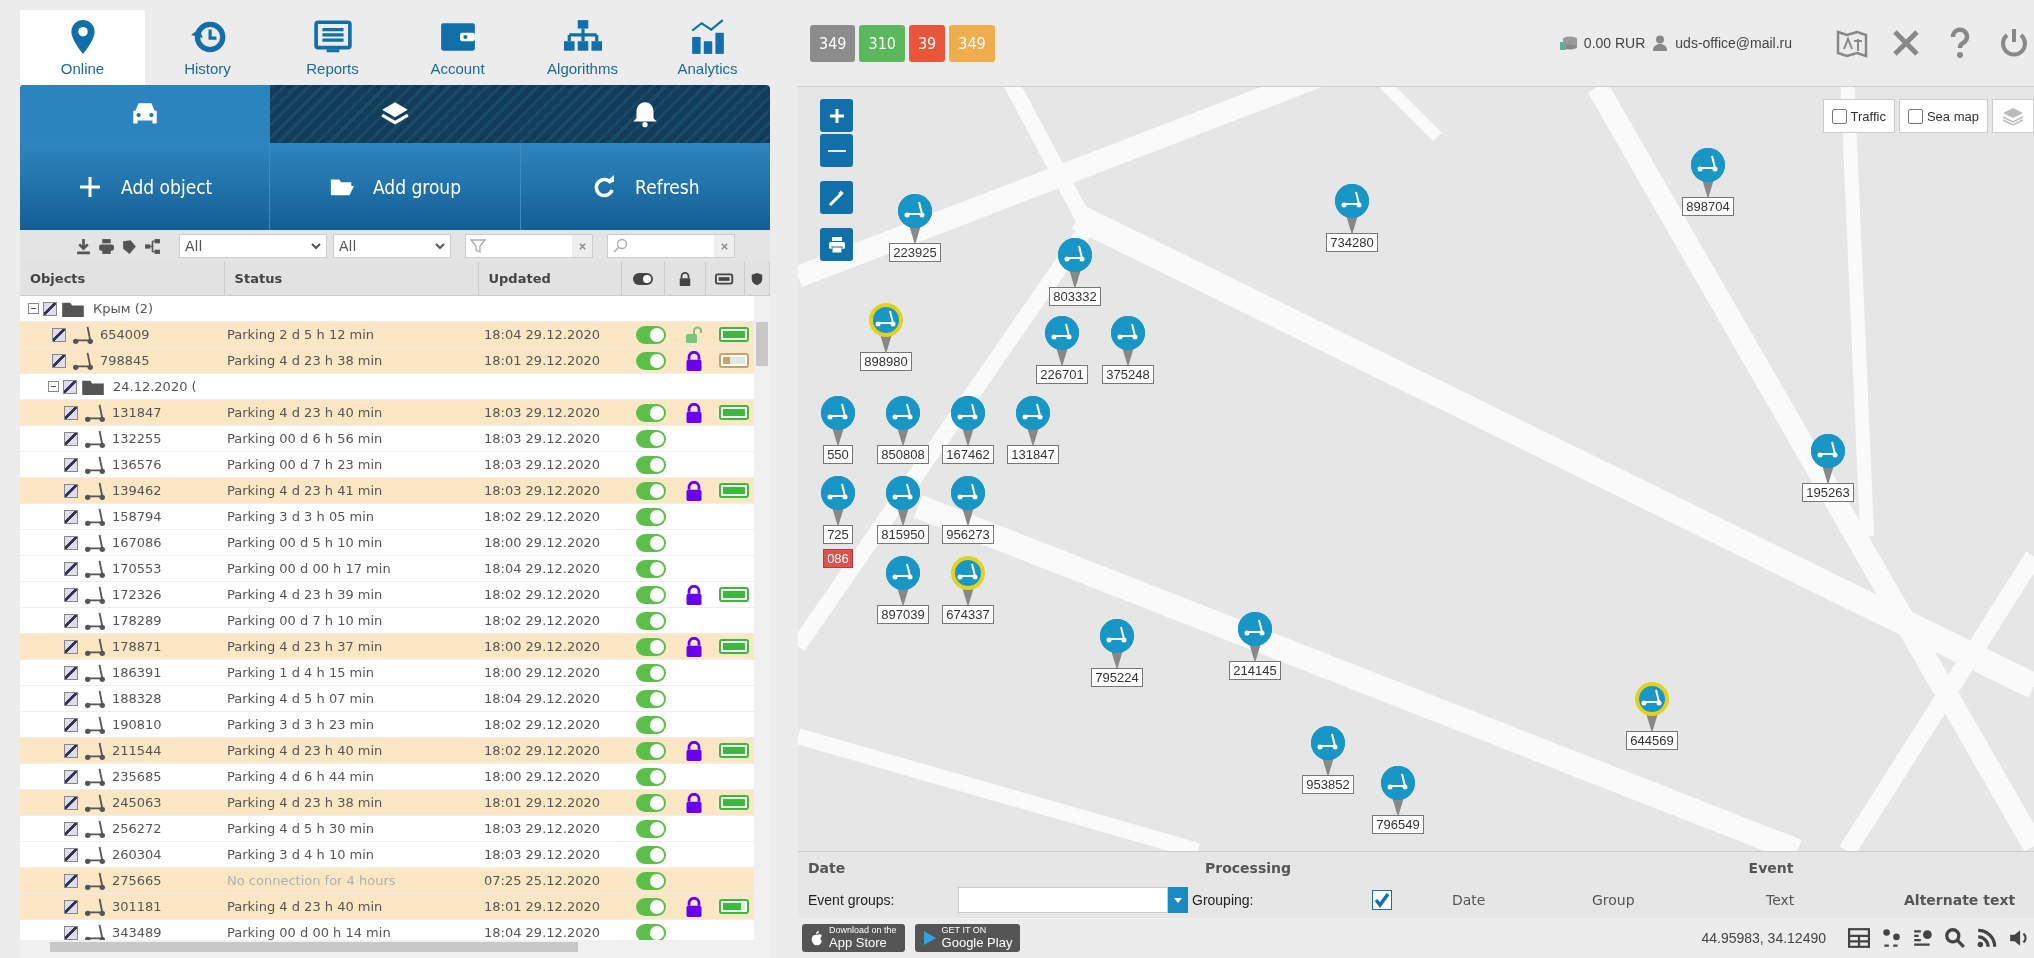 The image size is (2034, 958). What do you see at coordinates (915, 252) in the screenshot?
I see `marker-label: 223925` at bounding box center [915, 252].